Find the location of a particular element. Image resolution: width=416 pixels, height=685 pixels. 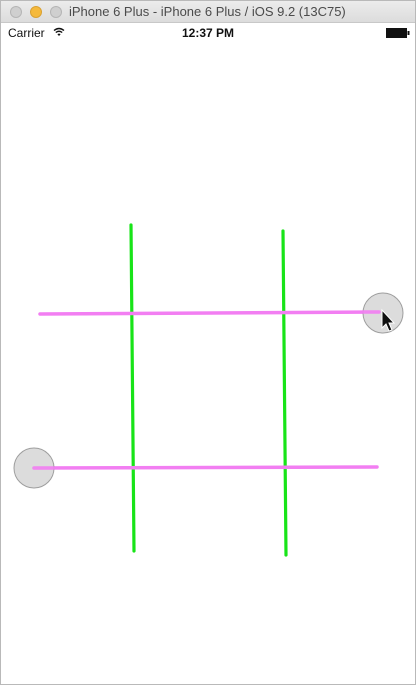

zoom-button is located at coordinates (56, 12).